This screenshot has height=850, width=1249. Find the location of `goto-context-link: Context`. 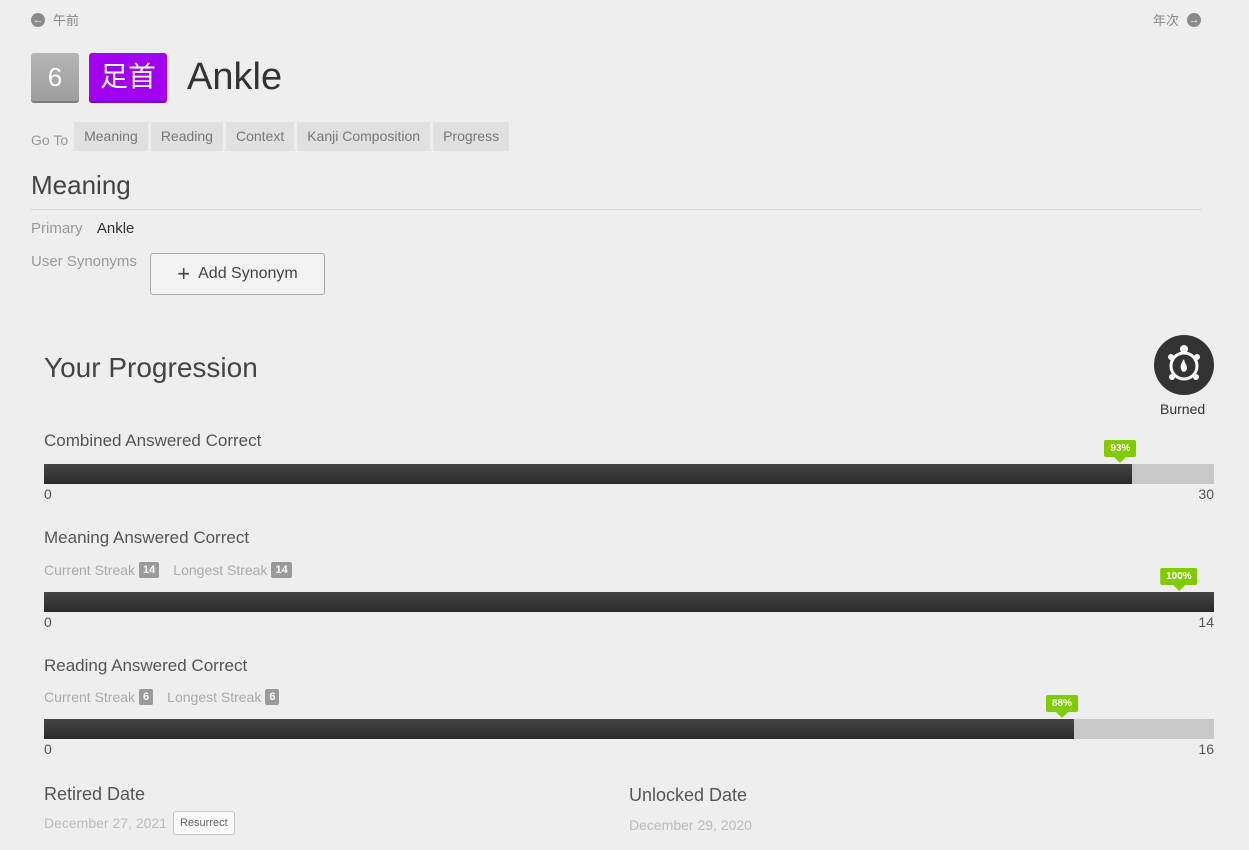

goto-context-link: Context is located at coordinates (260, 136).